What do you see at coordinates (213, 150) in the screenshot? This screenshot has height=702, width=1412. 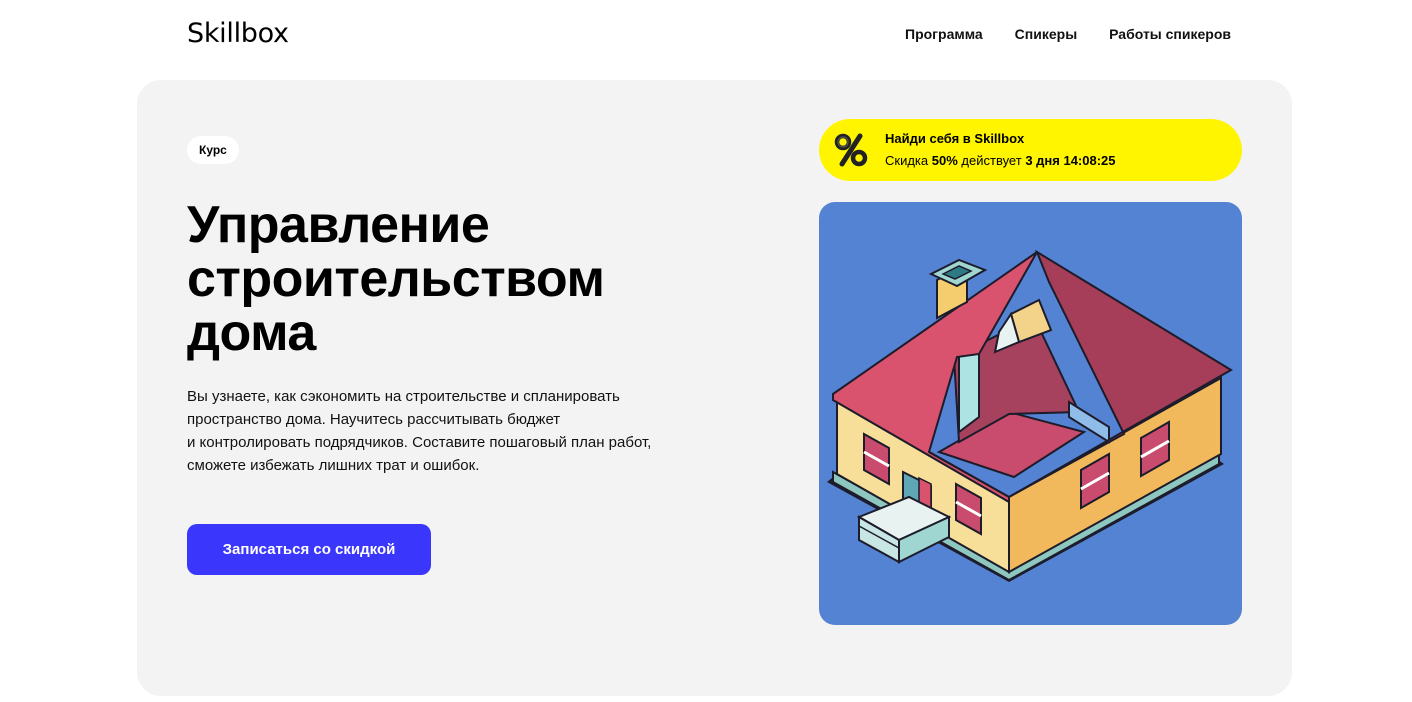 I see `course-badge: Курс` at bounding box center [213, 150].